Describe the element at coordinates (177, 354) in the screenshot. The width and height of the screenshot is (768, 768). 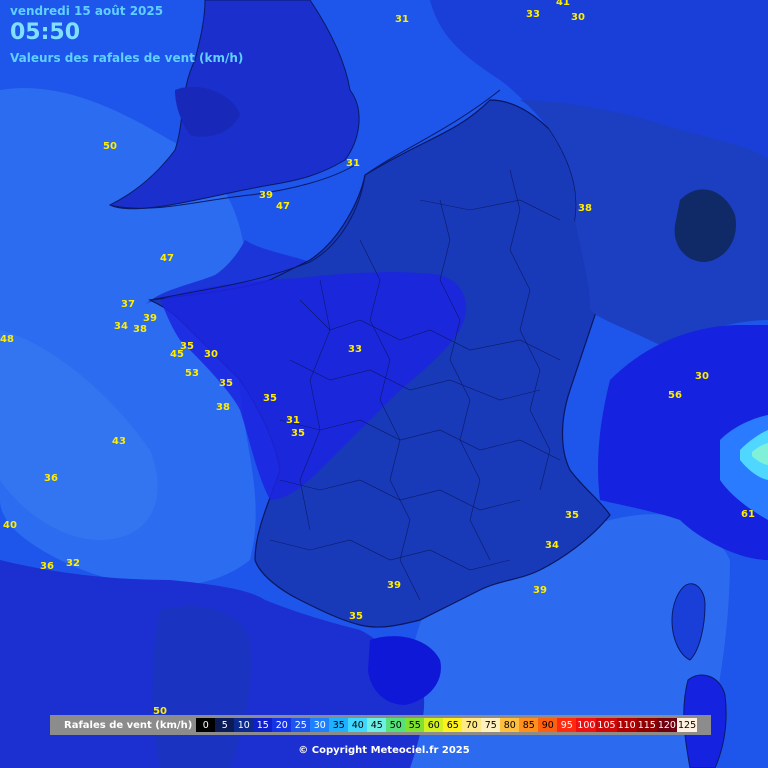
I see `station-value: 45` at that location.